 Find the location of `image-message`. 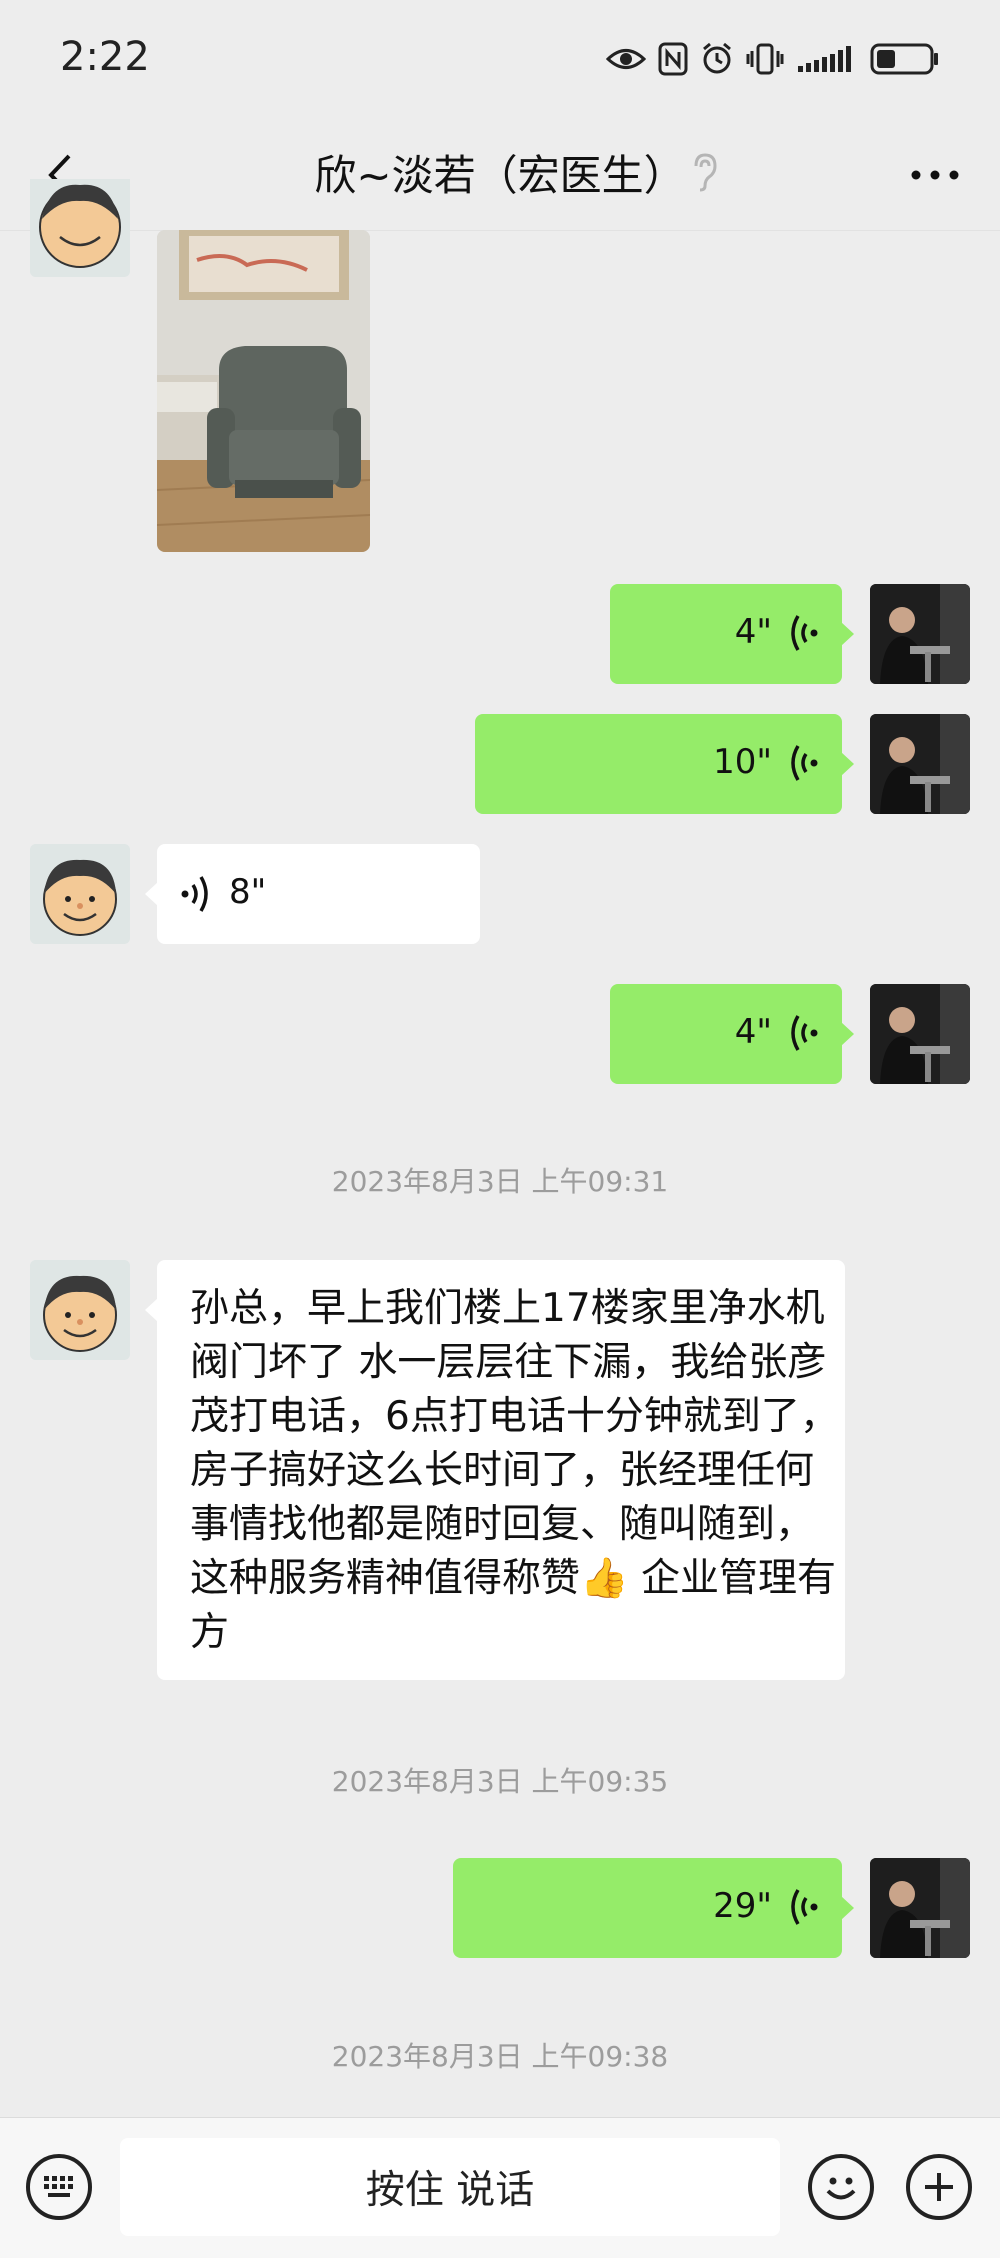

image-message is located at coordinates (263, 391).